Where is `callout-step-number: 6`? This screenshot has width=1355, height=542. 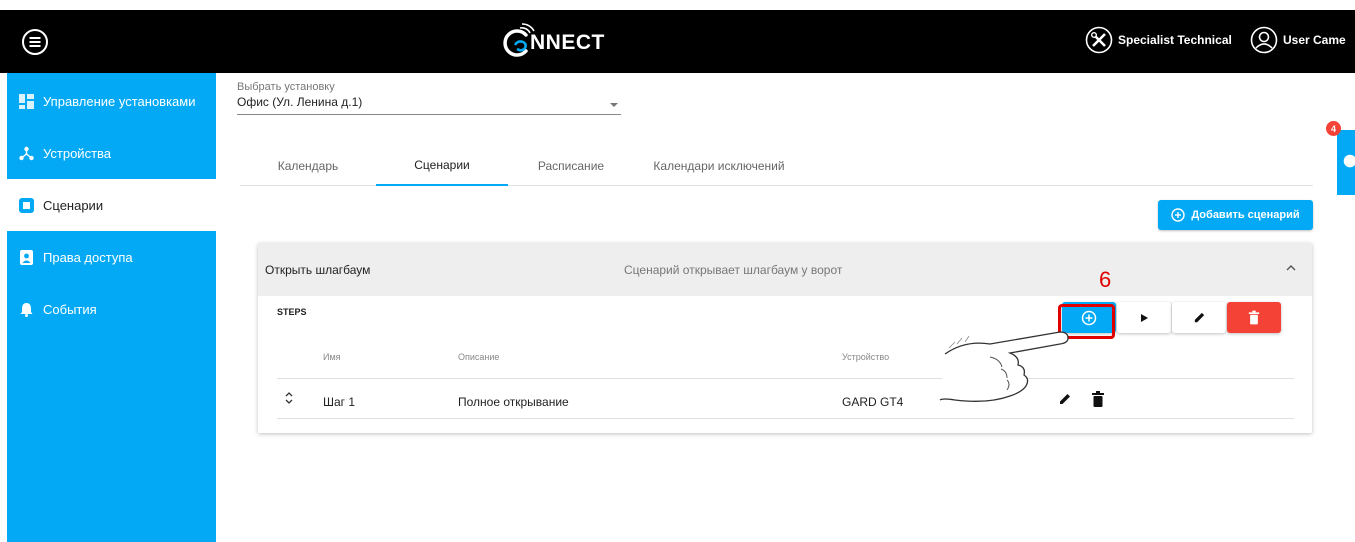
callout-step-number: 6 is located at coordinates (1105, 279).